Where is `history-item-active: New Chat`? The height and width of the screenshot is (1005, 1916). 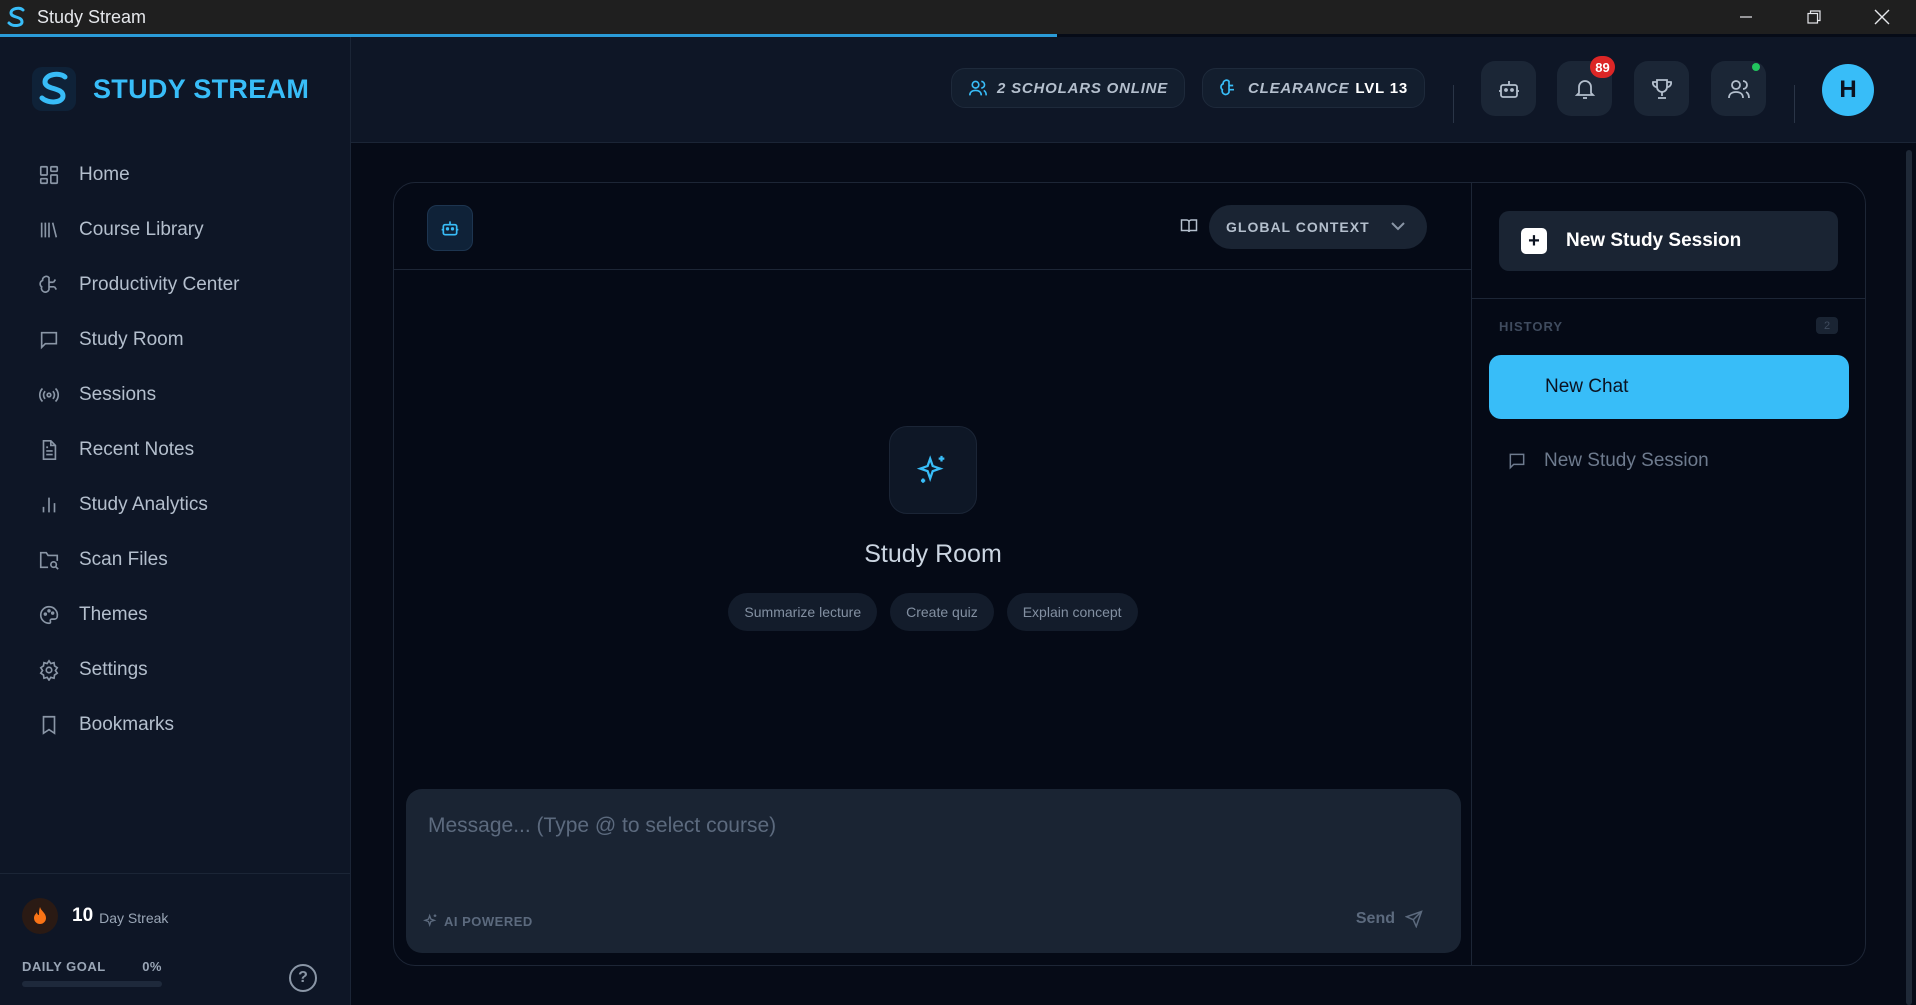
history-item-active: New Chat is located at coordinates (1669, 387).